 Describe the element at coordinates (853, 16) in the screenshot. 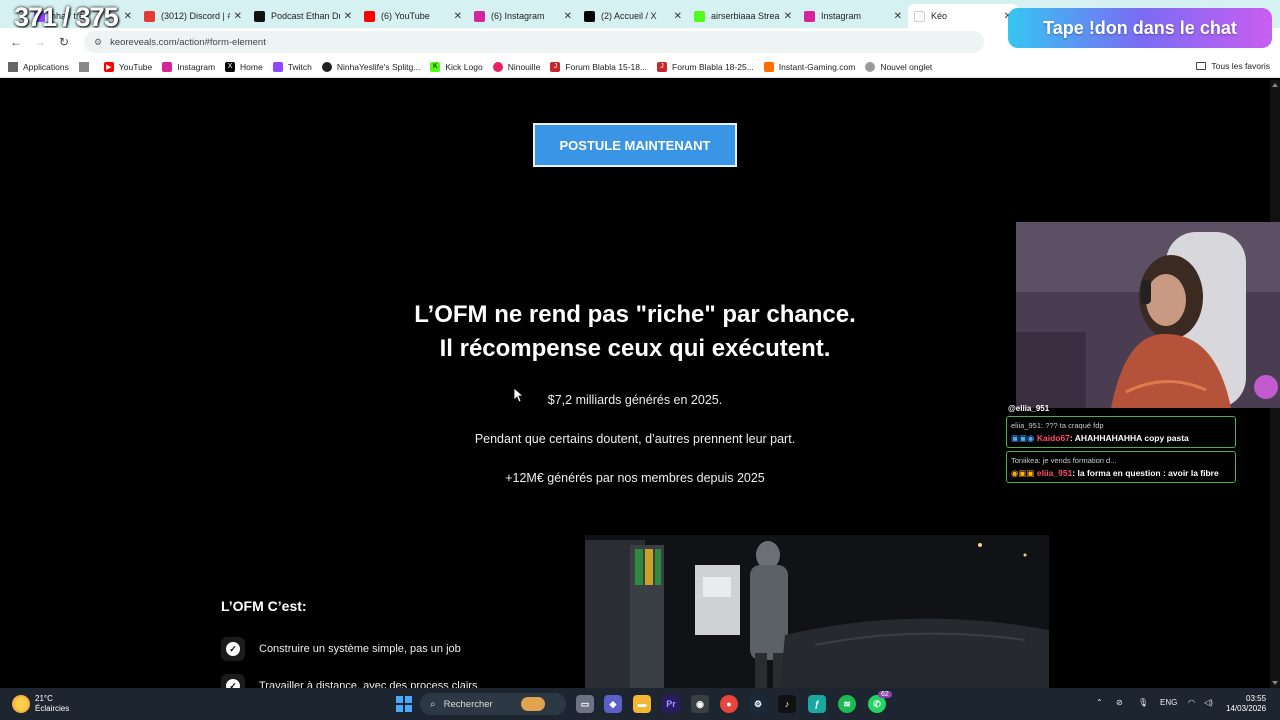

I see `tab-8: Instagram ✕` at that location.